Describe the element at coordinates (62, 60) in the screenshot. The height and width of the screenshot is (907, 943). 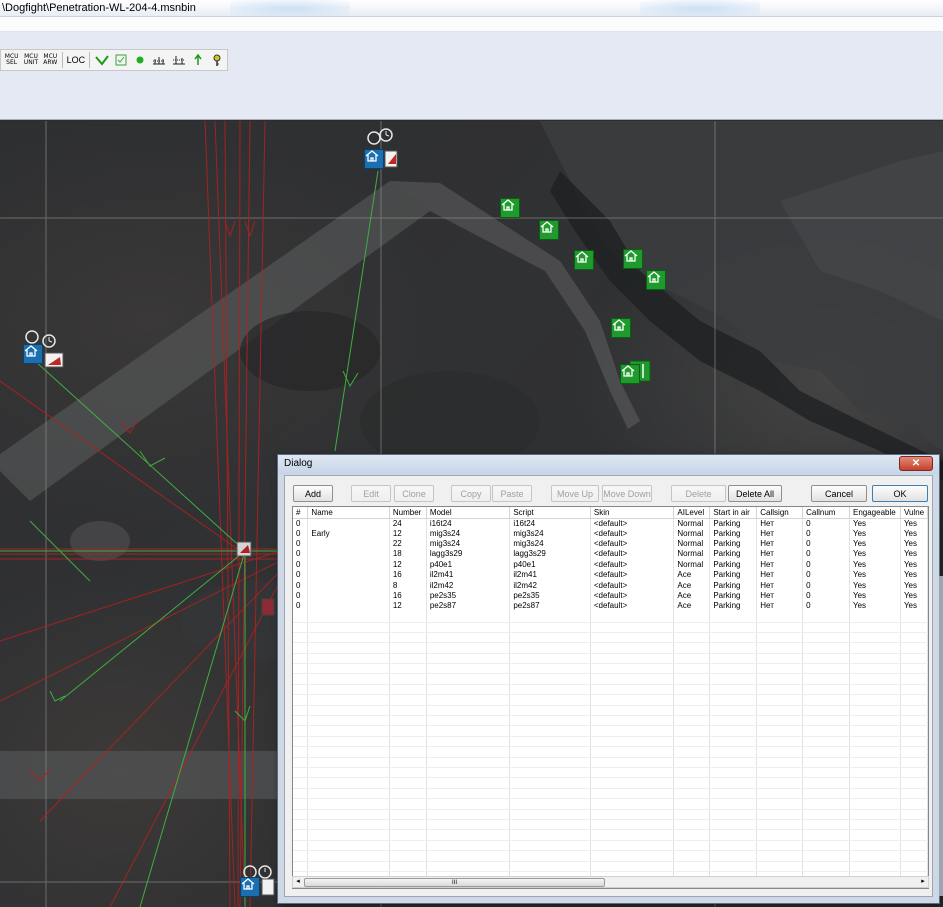
I see `toolbar-separator` at that location.